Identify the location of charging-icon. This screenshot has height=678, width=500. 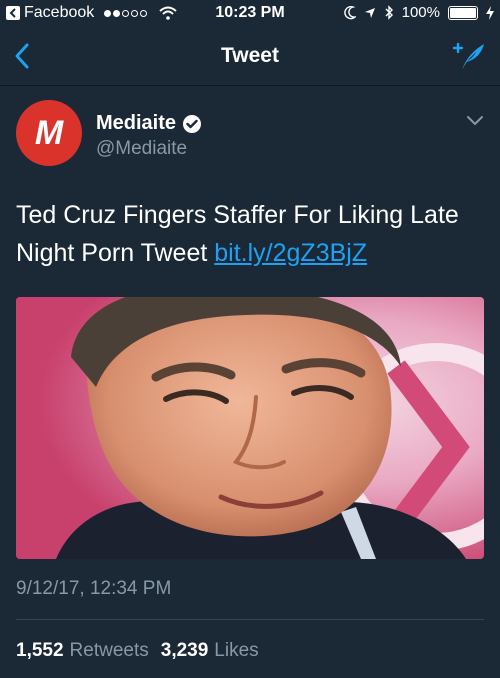
(490, 12).